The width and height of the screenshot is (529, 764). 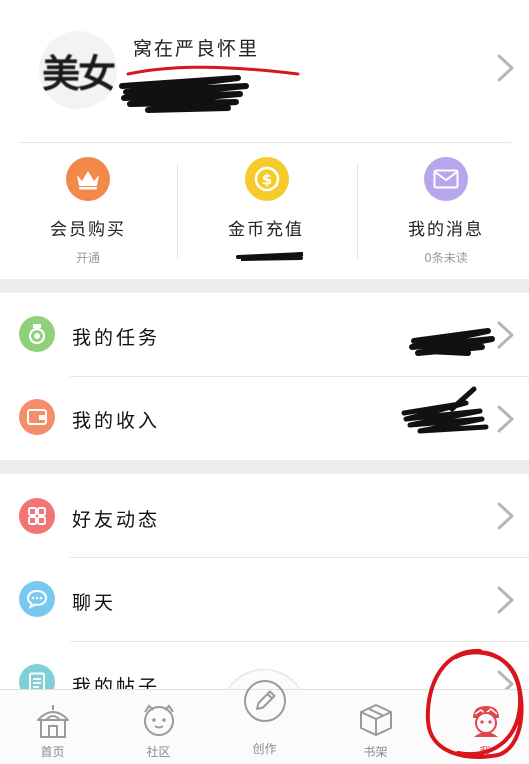 I want to click on tab-create: 创作, so click(x=264, y=722).